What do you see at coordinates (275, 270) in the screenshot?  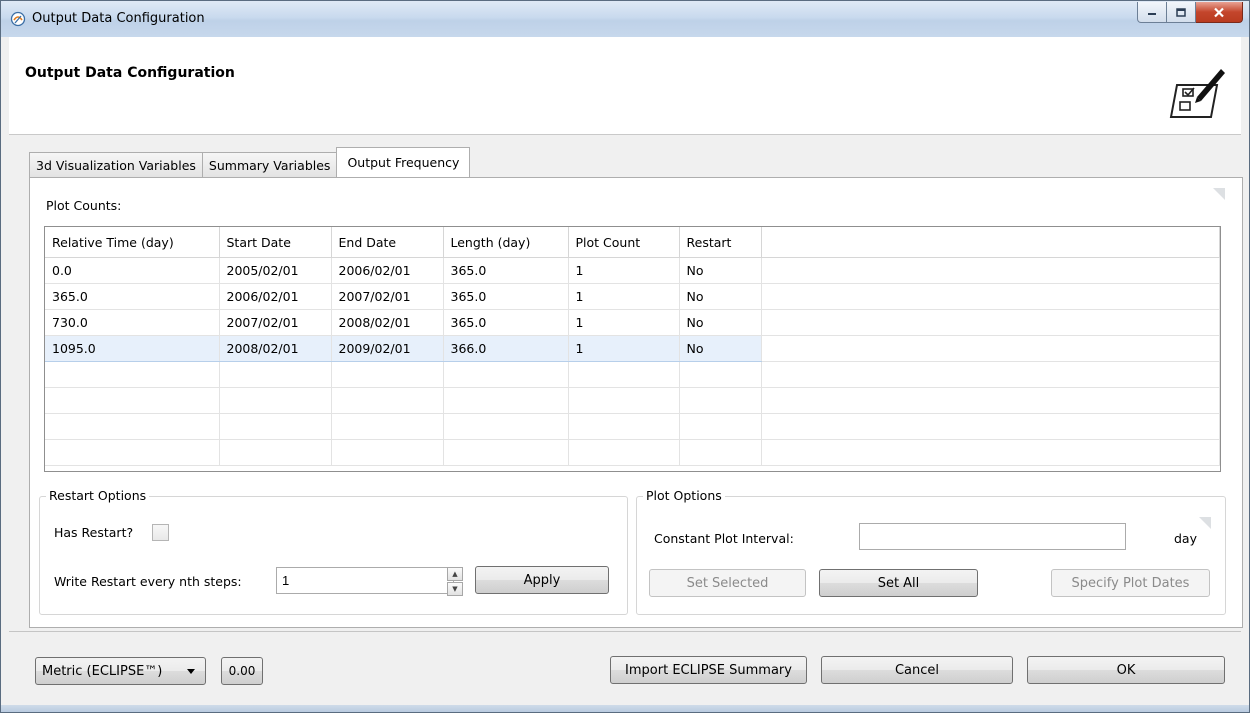 I see `table-cell: 2005/02/01` at bounding box center [275, 270].